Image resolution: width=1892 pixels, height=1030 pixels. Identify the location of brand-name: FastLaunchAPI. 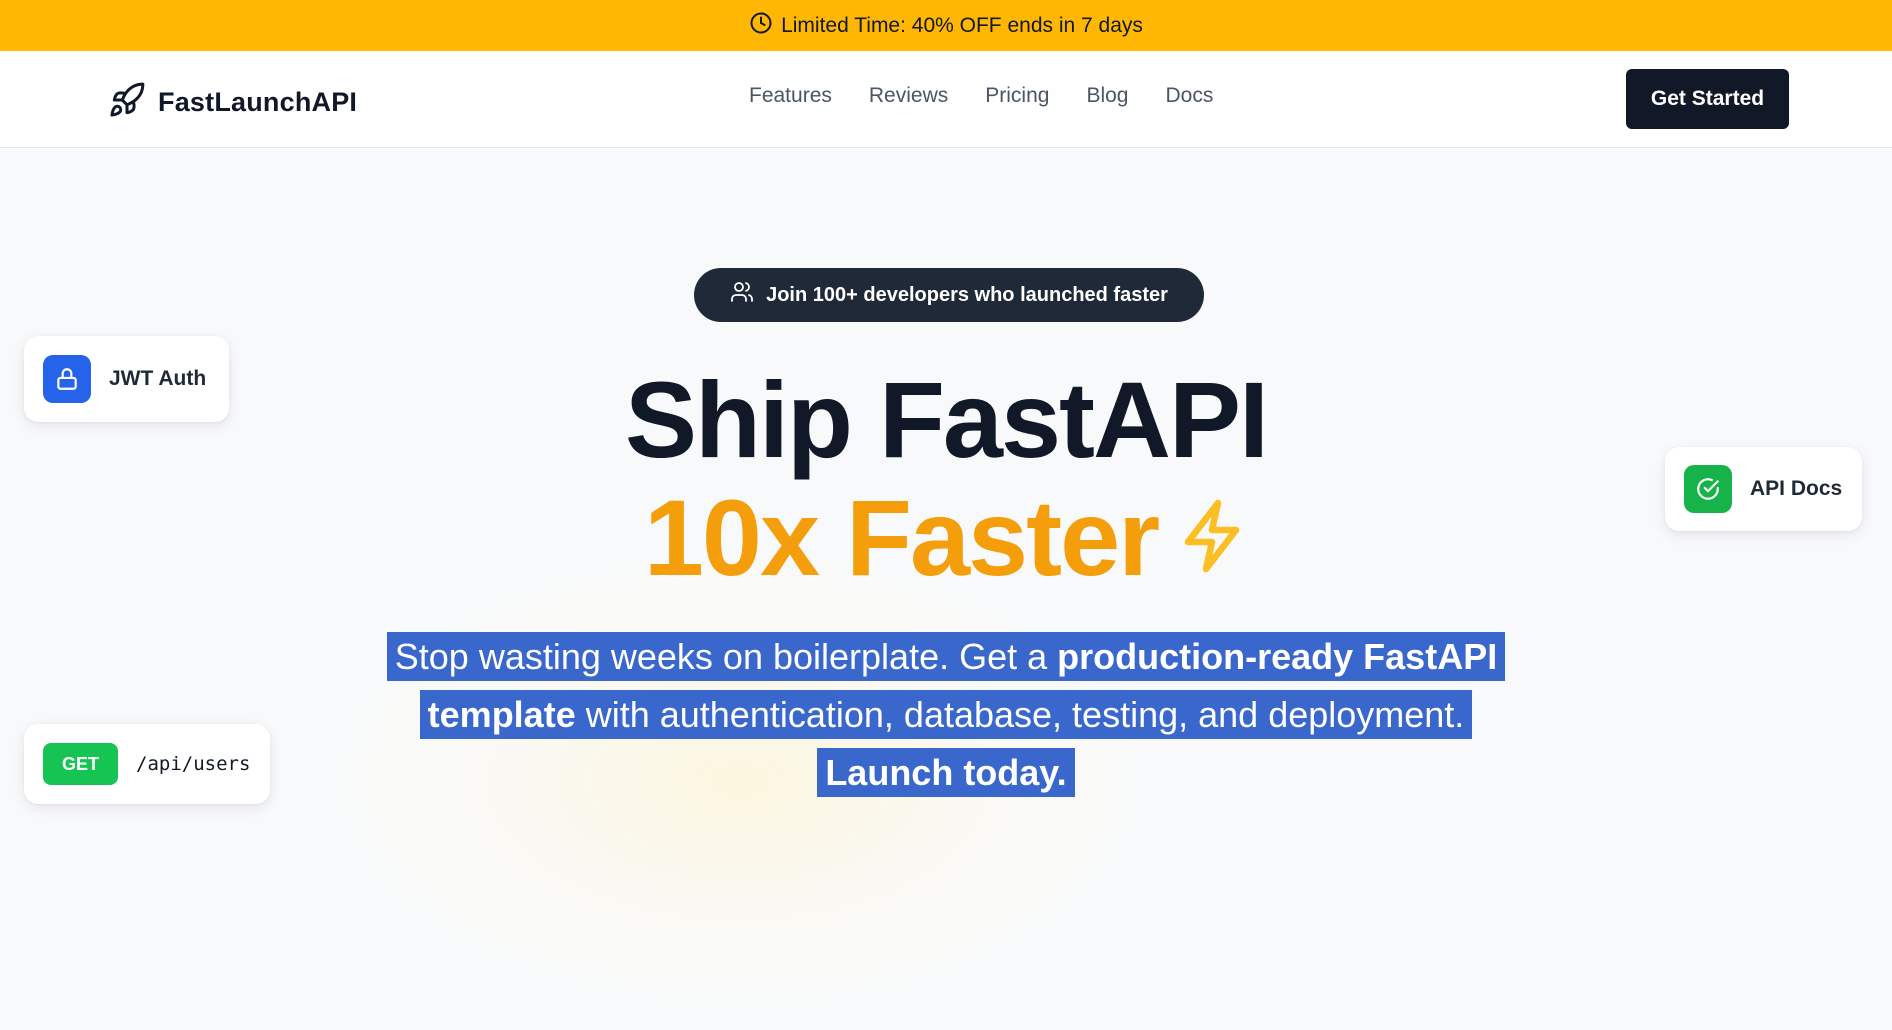
(258, 102).